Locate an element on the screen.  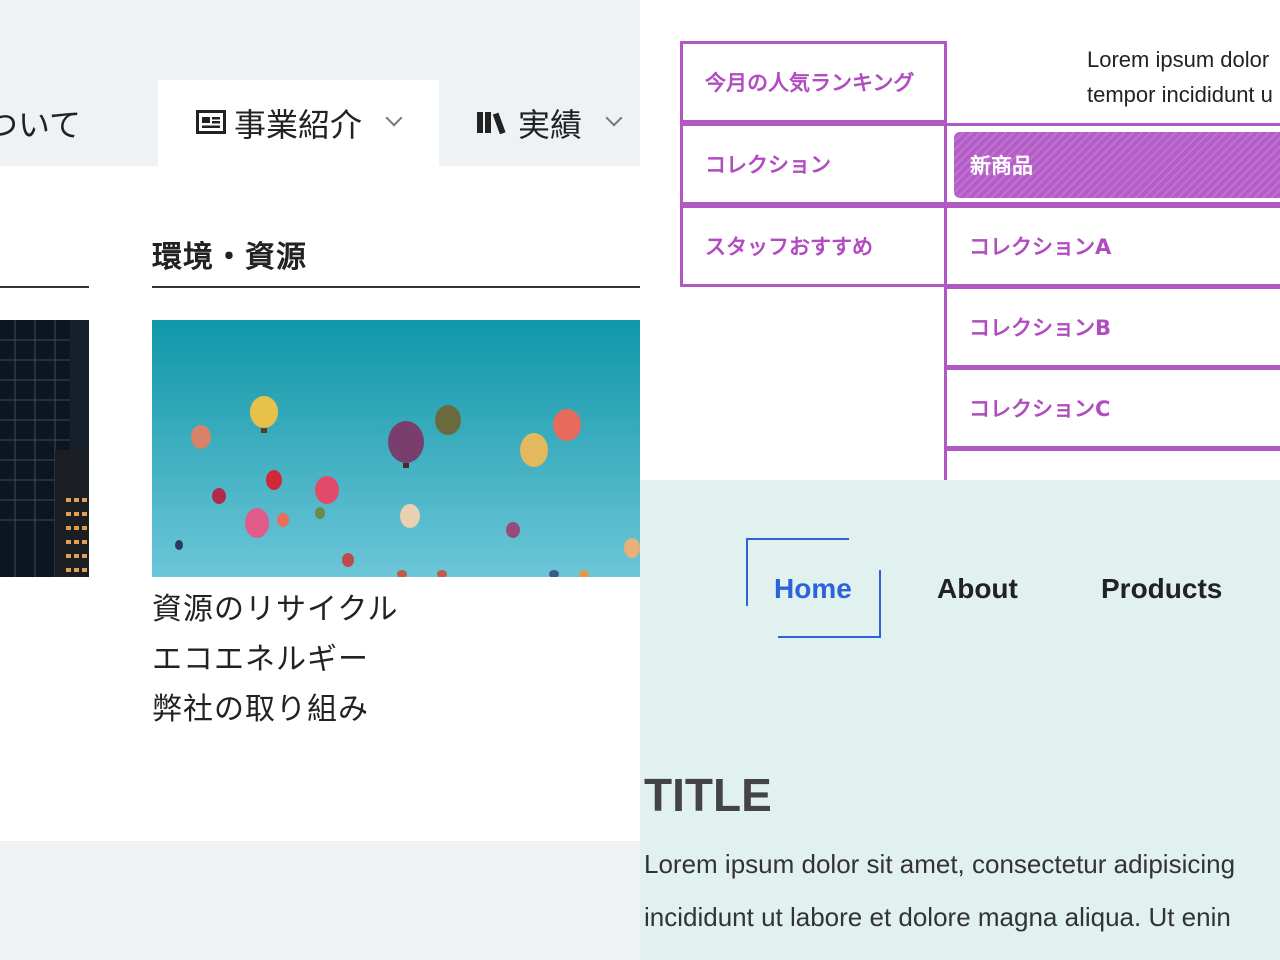
building-photo is located at coordinates (44, 448).